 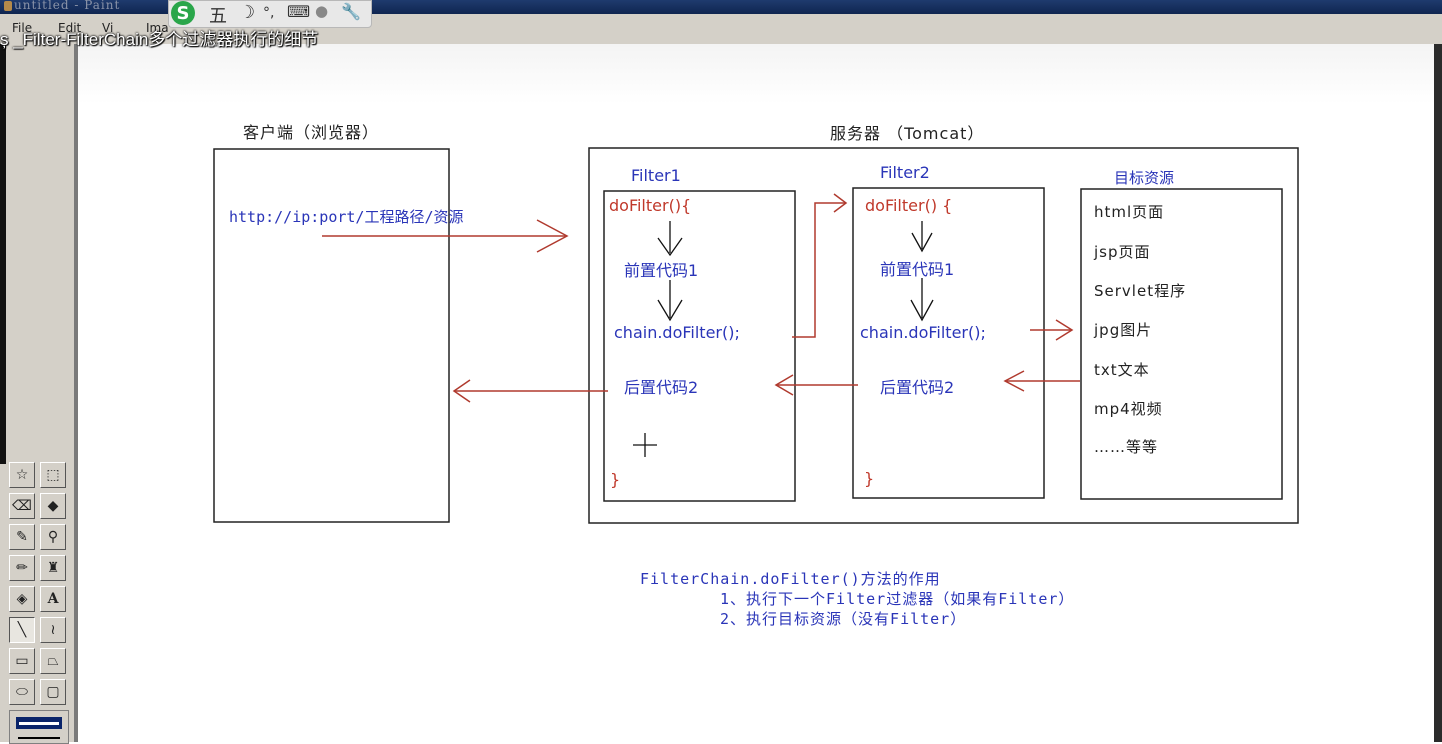 I want to click on filter2-pre: 前置代码1, so click(x=917, y=269).